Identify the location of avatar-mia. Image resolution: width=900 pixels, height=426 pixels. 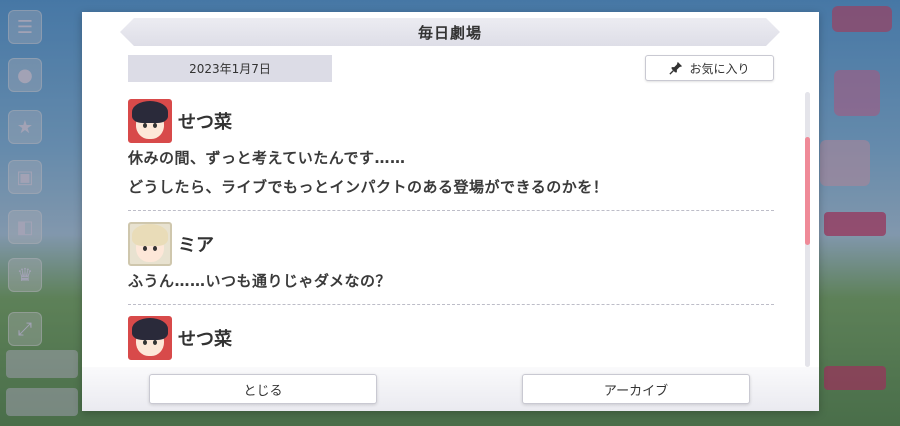
(150, 244).